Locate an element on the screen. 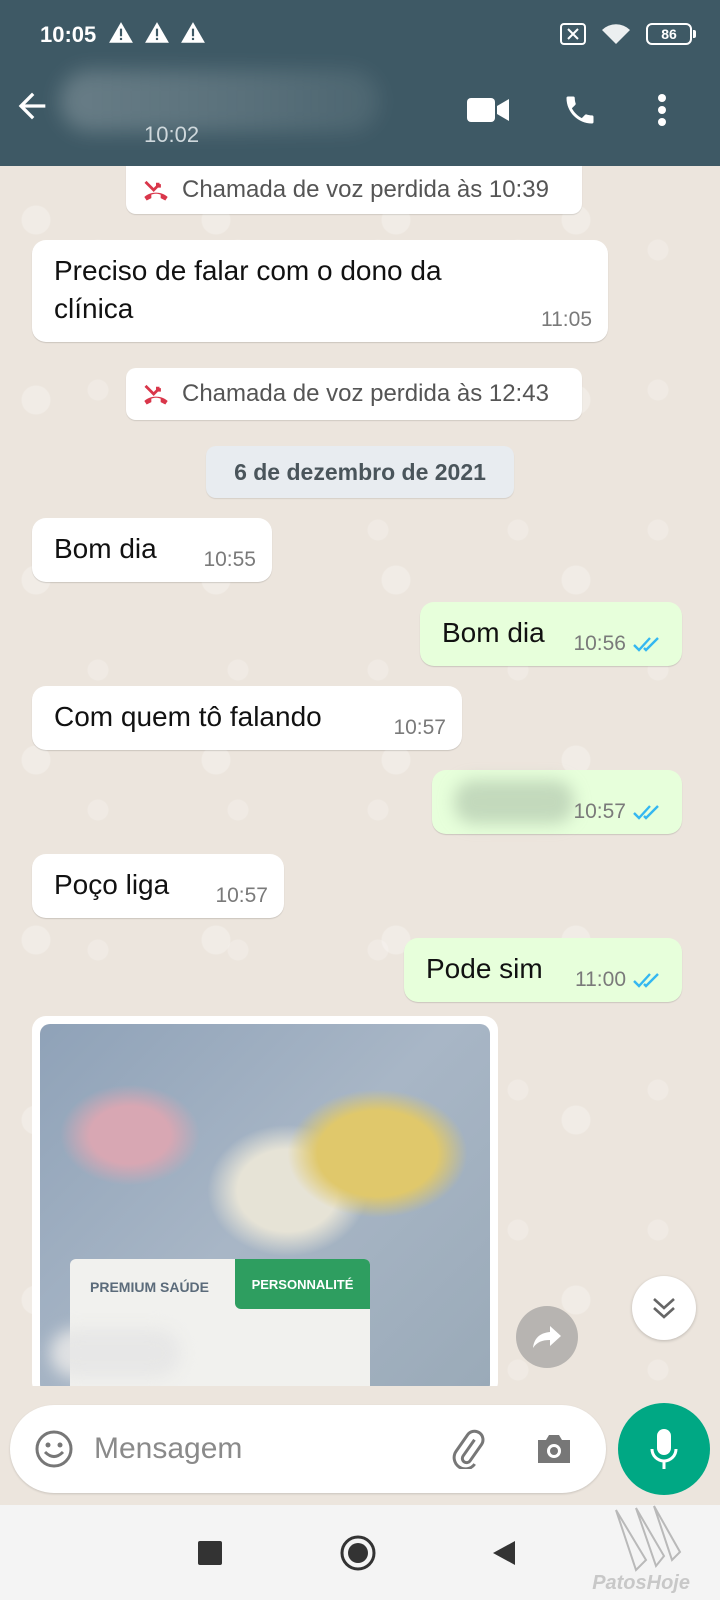 This screenshot has width=720, height=1600. outgoing-message: Pode sim 11:00 is located at coordinates (543, 970).